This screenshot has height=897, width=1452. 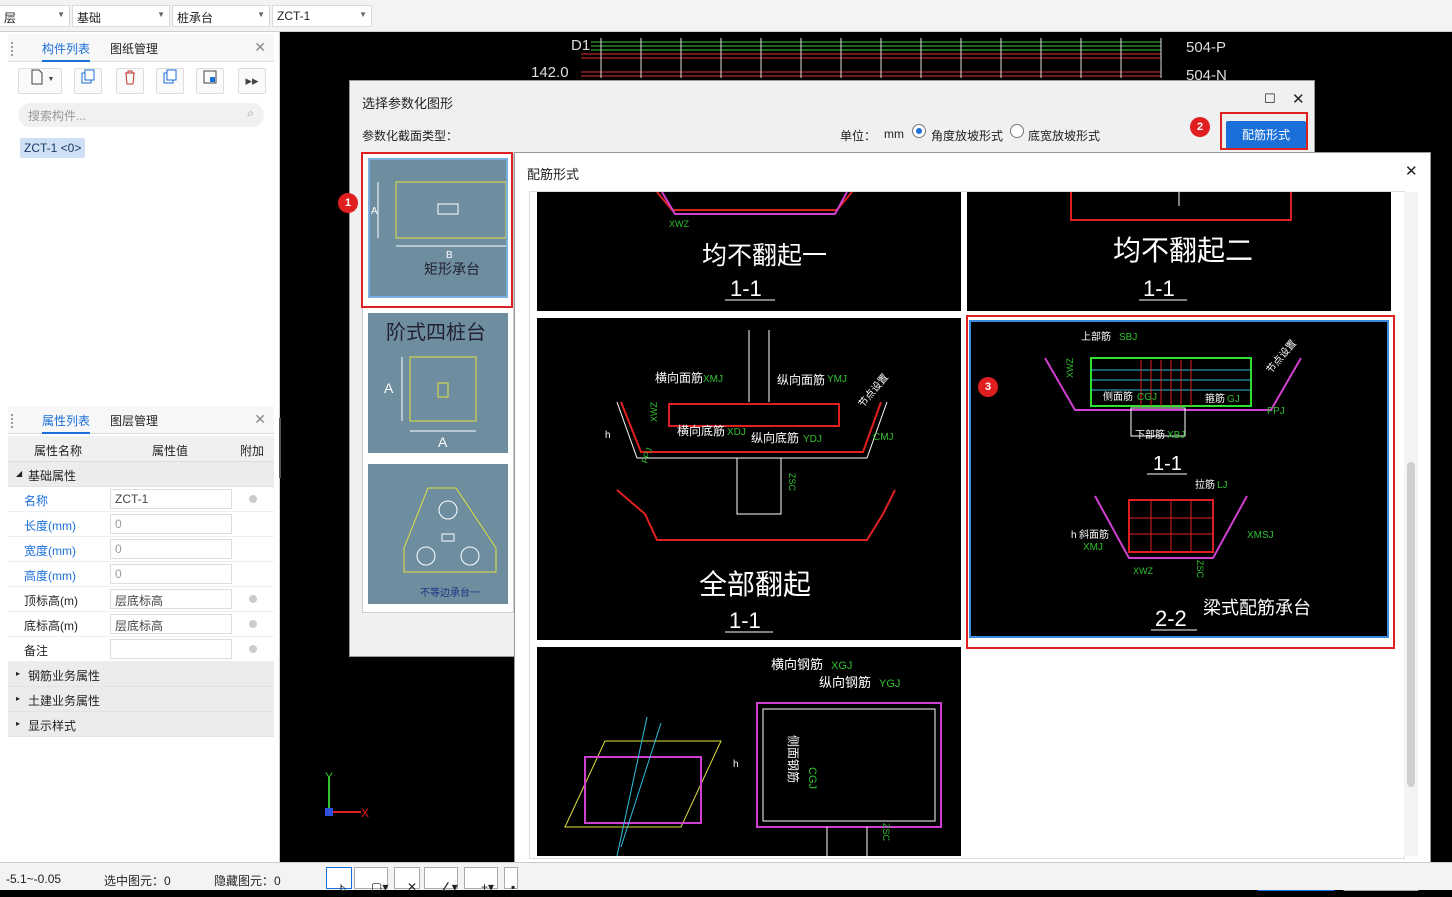 I want to click on ortho-toggle: ⊾, so click(x=339, y=880).